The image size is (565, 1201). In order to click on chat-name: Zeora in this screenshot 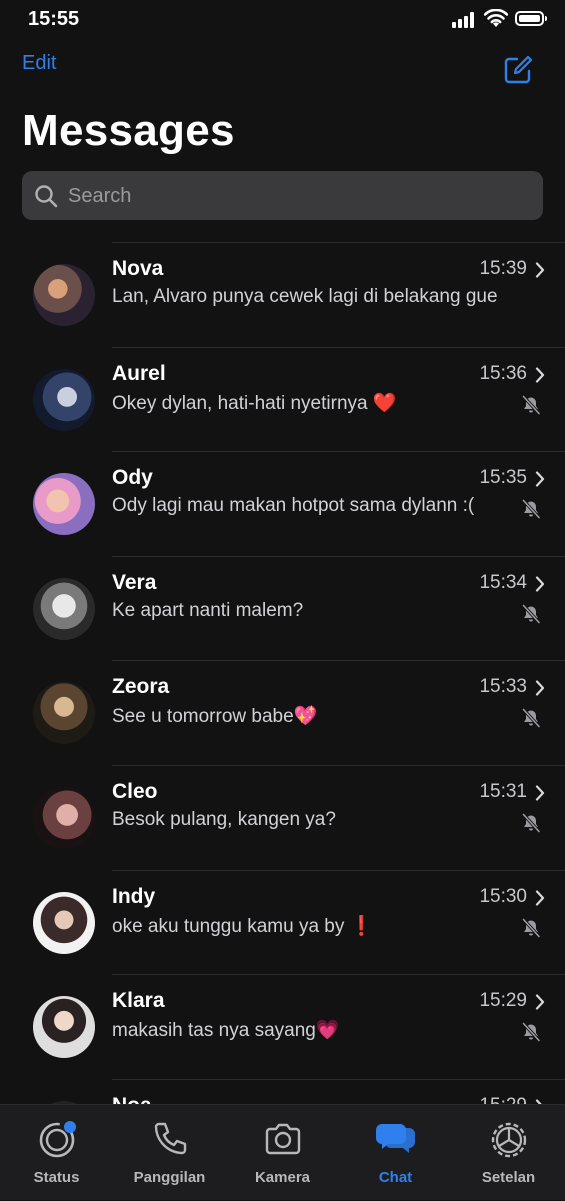, I will do `click(141, 687)`.